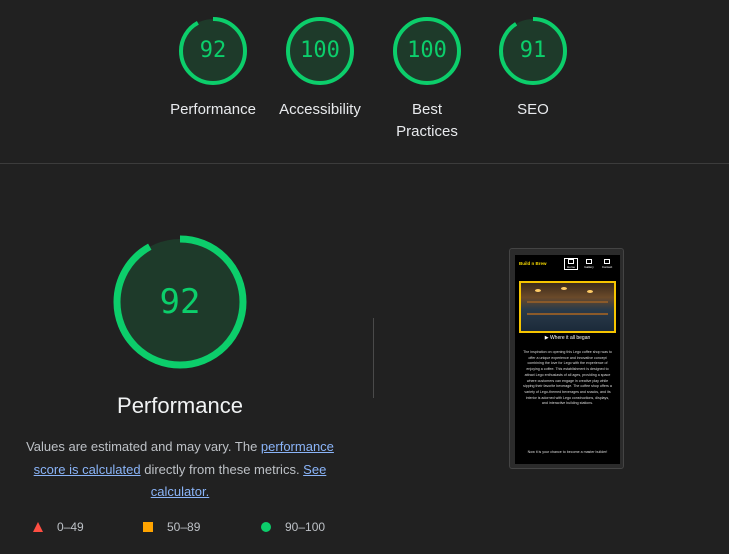 This screenshot has width=729, height=554. Describe the element at coordinates (148, 527) in the screenshot. I see `orange-square-icon` at that location.